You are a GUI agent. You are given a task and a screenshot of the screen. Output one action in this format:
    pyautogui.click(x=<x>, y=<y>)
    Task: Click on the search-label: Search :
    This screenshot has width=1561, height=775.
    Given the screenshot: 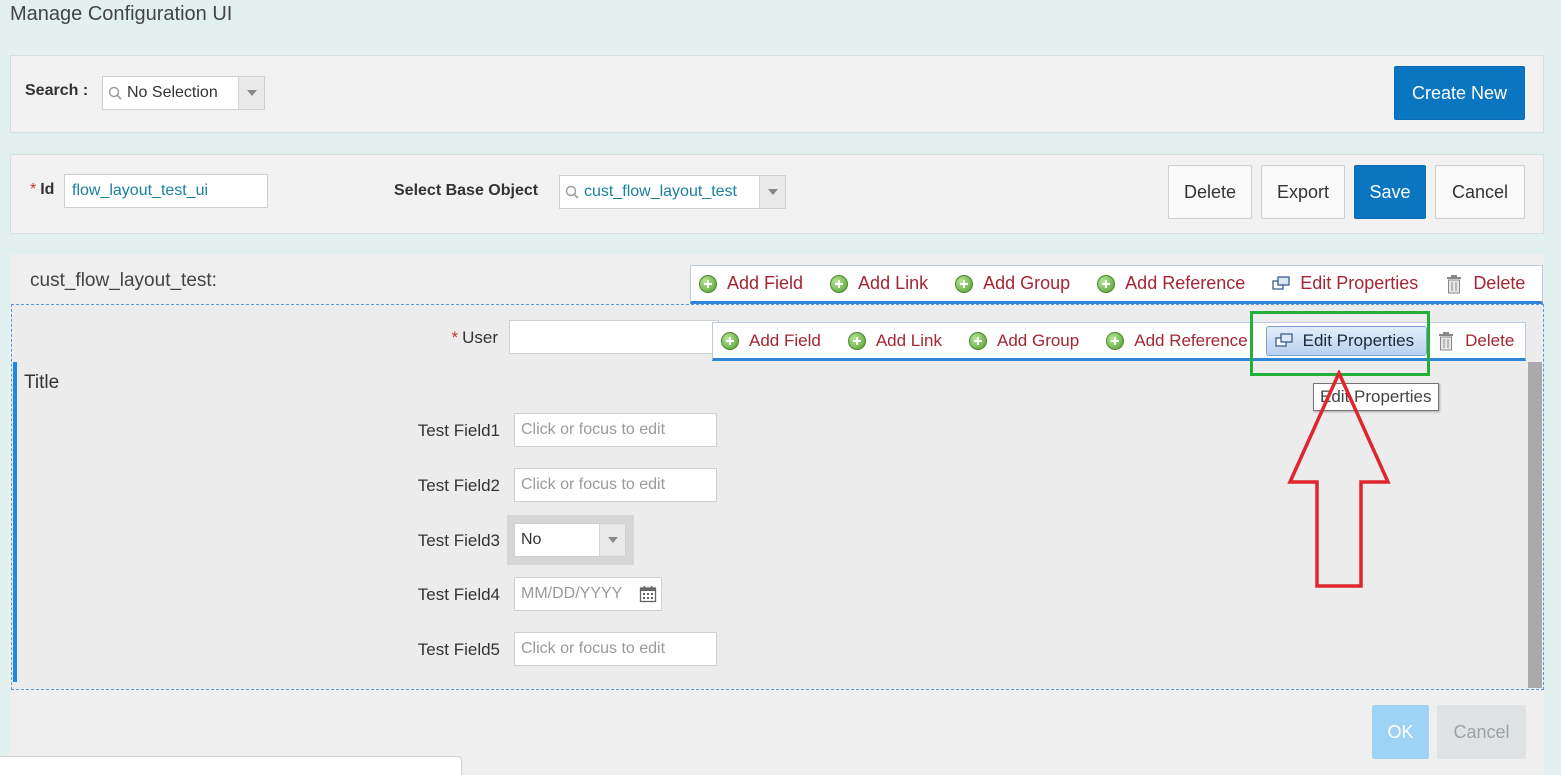 What is the action you would take?
    pyautogui.click(x=57, y=90)
    